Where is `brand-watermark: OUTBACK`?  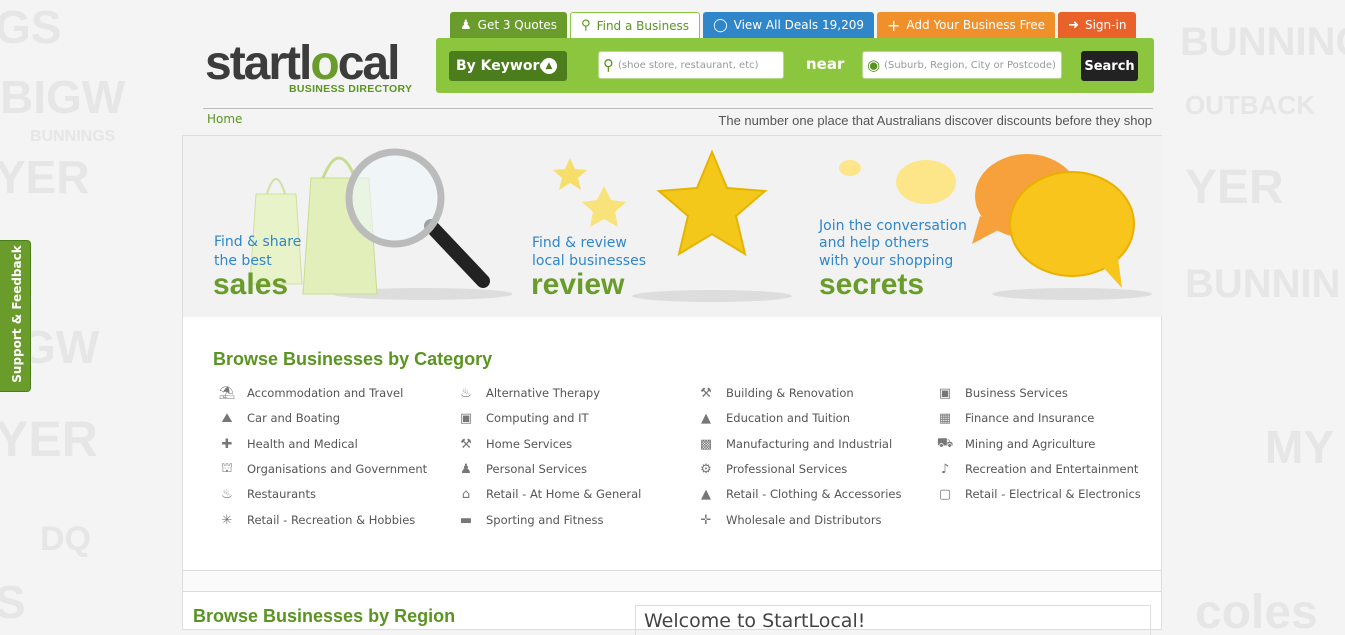 brand-watermark: OUTBACK is located at coordinates (1250, 105).